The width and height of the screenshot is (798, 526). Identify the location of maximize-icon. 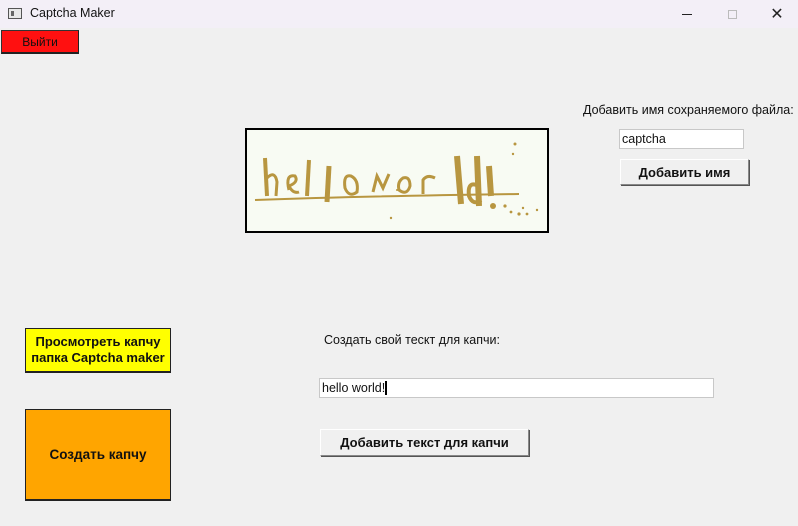
(732, 14).